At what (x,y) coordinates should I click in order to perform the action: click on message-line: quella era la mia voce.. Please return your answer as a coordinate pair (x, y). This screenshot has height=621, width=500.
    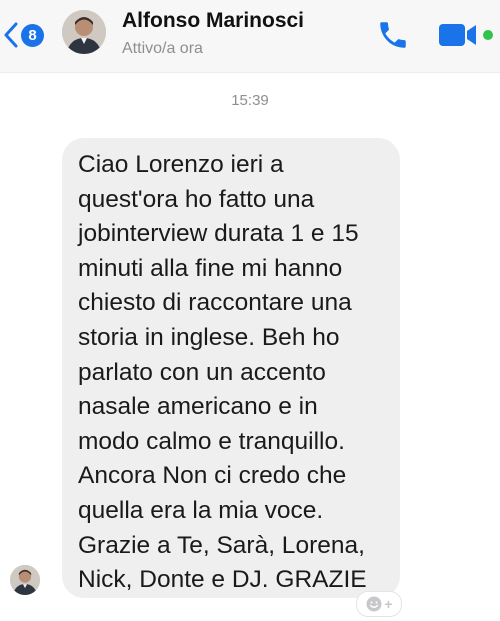
    Looking at the image, I should click on (201, 510).